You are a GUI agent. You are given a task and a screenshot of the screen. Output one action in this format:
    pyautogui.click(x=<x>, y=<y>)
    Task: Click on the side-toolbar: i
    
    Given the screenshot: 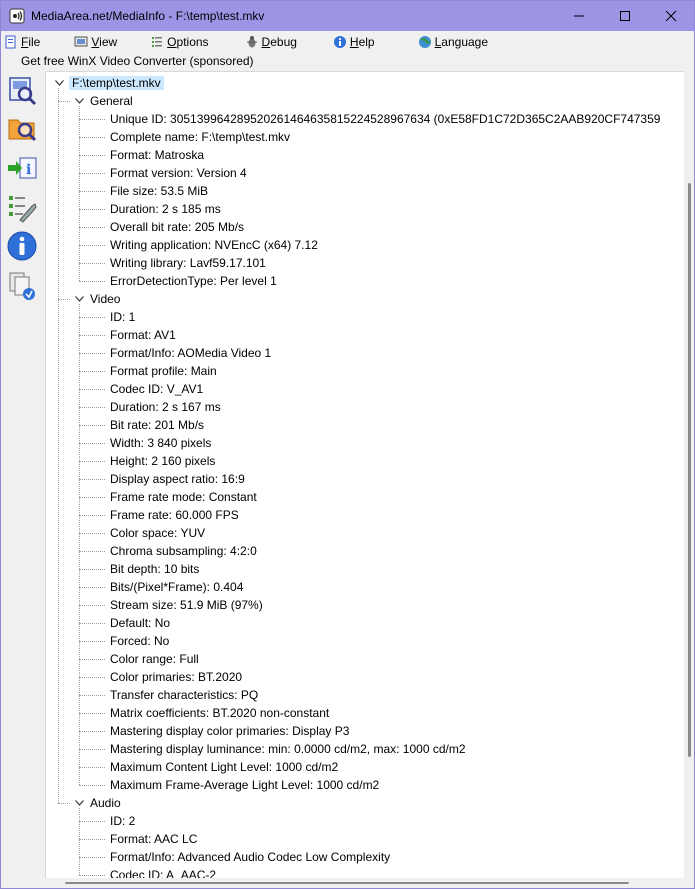 What is the action you would take?
    pyautogui.click(x=23, y=479)
    